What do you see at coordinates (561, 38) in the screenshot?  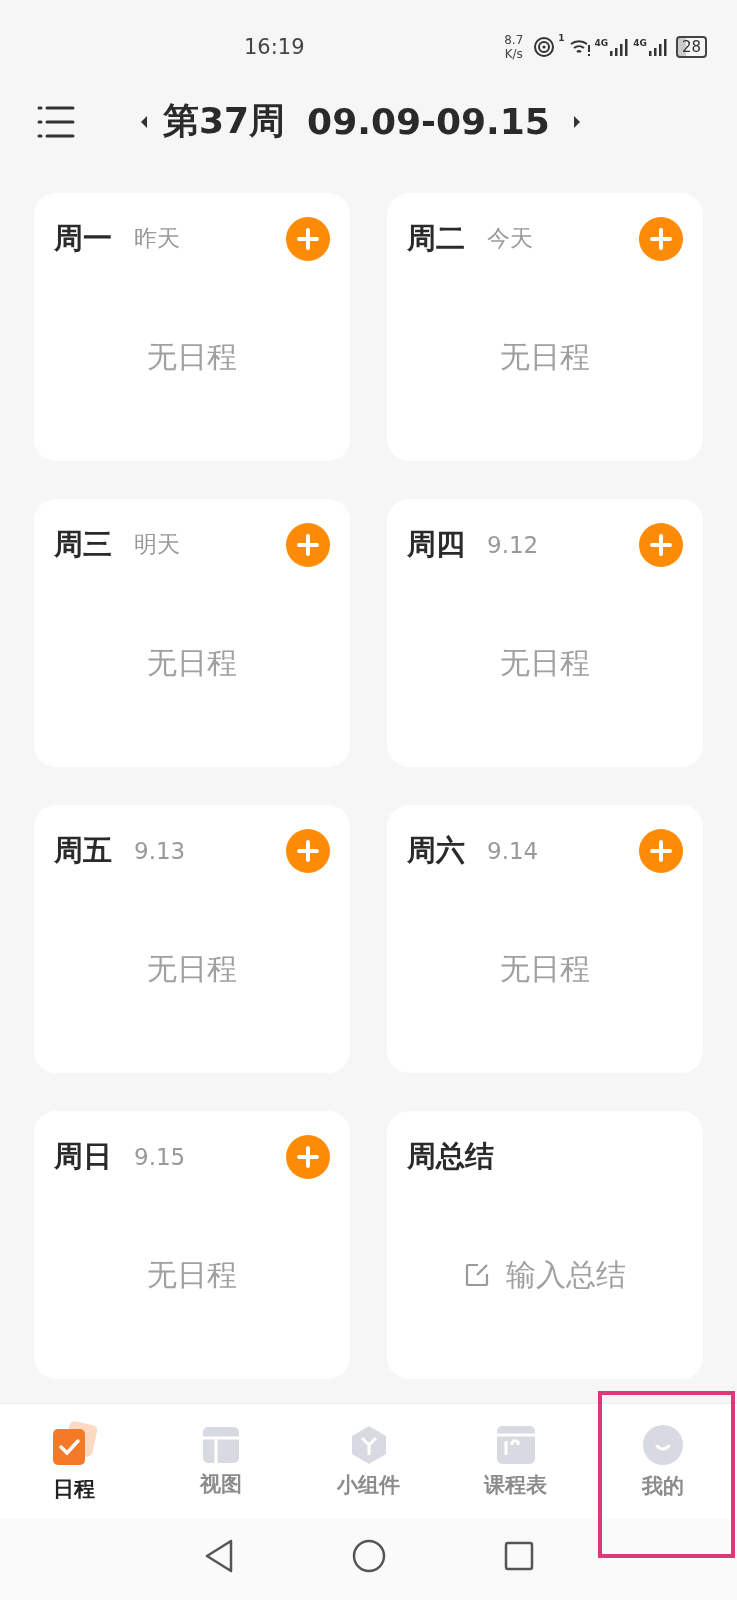 I see `hotspot-count: 1` at bounding box center [561, 38].